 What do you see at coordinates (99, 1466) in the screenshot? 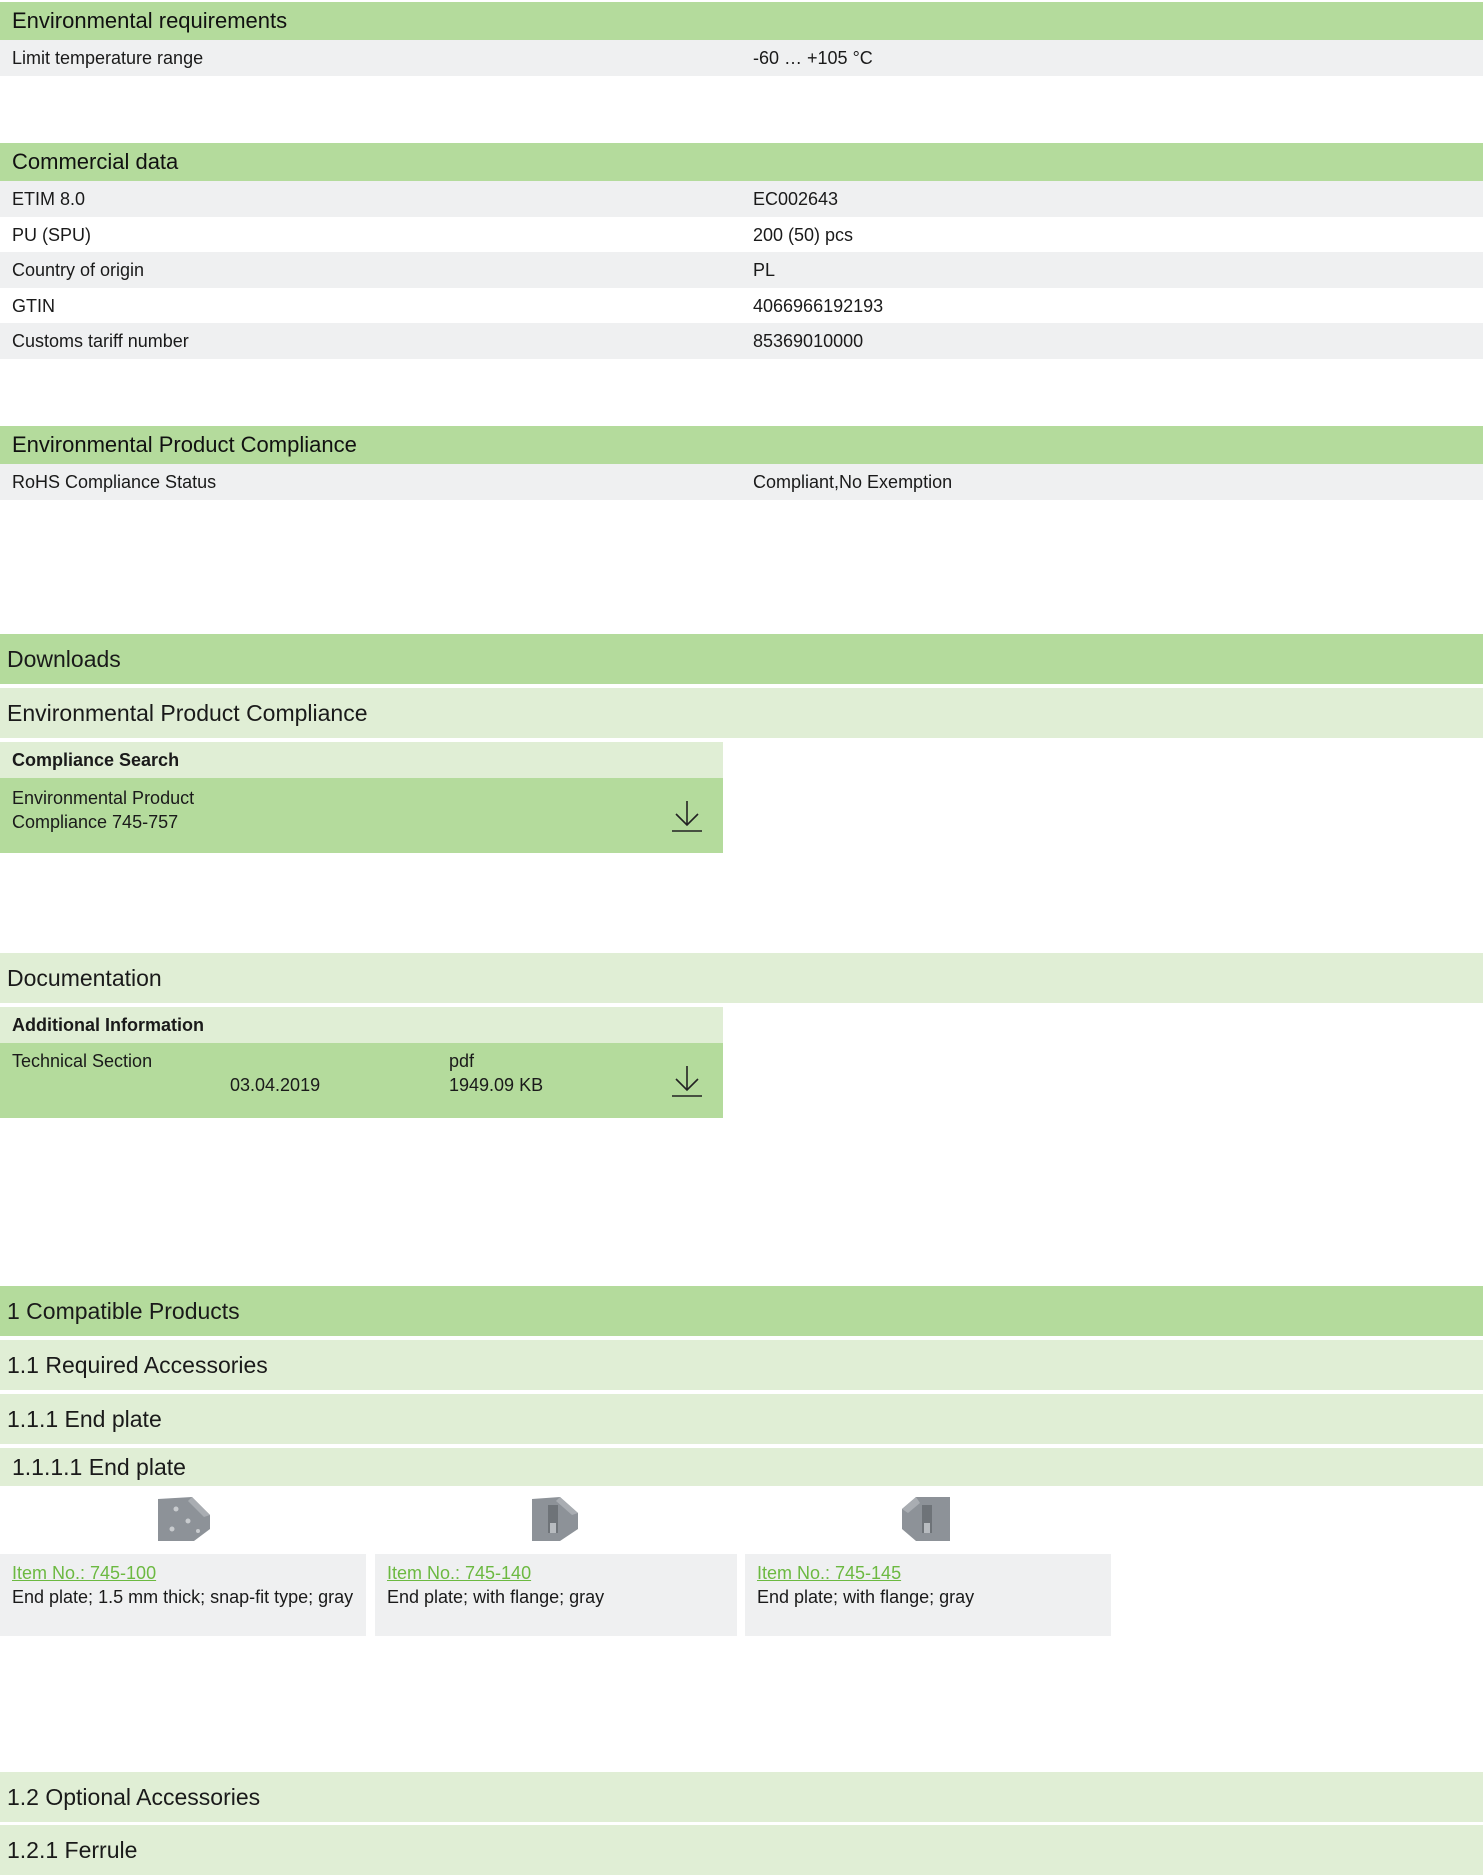
I see `subsection-title: 1.1.1.1 End plate` at bounding box center [99, 1466].